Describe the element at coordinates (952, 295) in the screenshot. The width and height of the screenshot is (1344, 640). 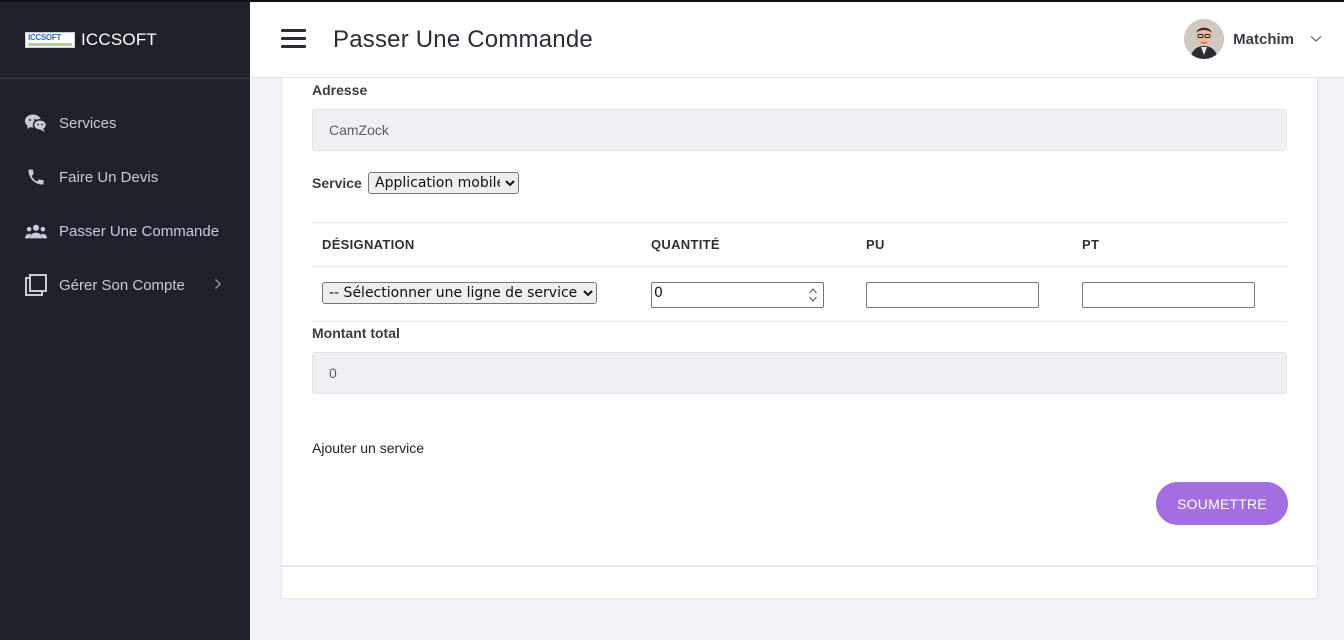
I see `pu-input` at that location.